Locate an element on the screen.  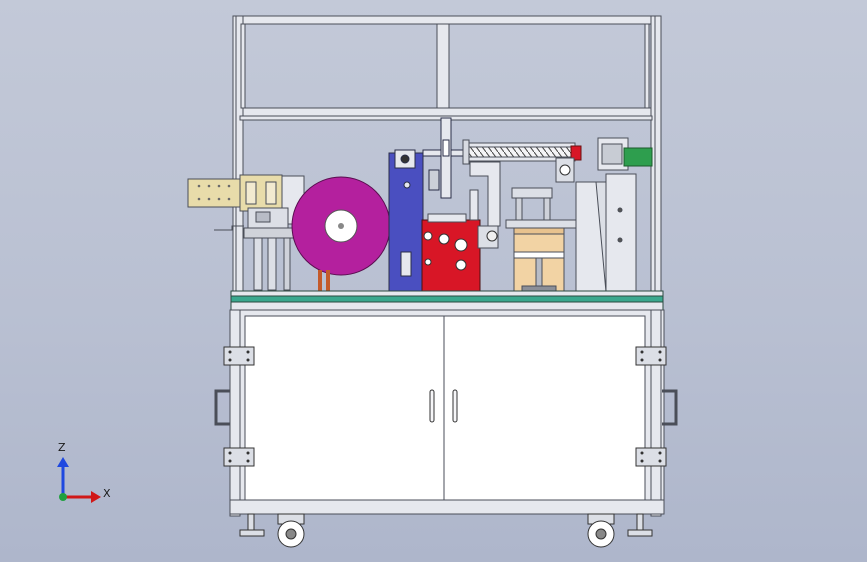
table-top is located at coordinates (447, 300).